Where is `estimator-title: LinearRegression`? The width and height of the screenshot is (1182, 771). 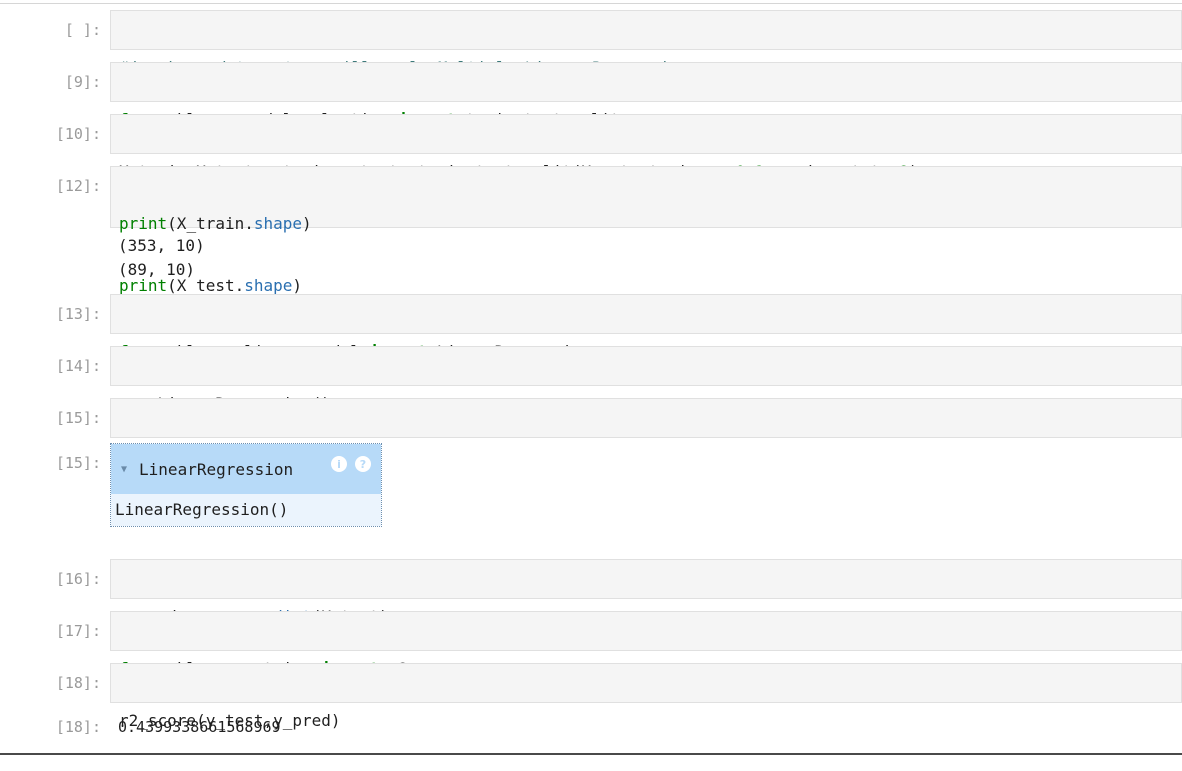 estimator-title: LinearRegression is located at coordinates (216, 469).